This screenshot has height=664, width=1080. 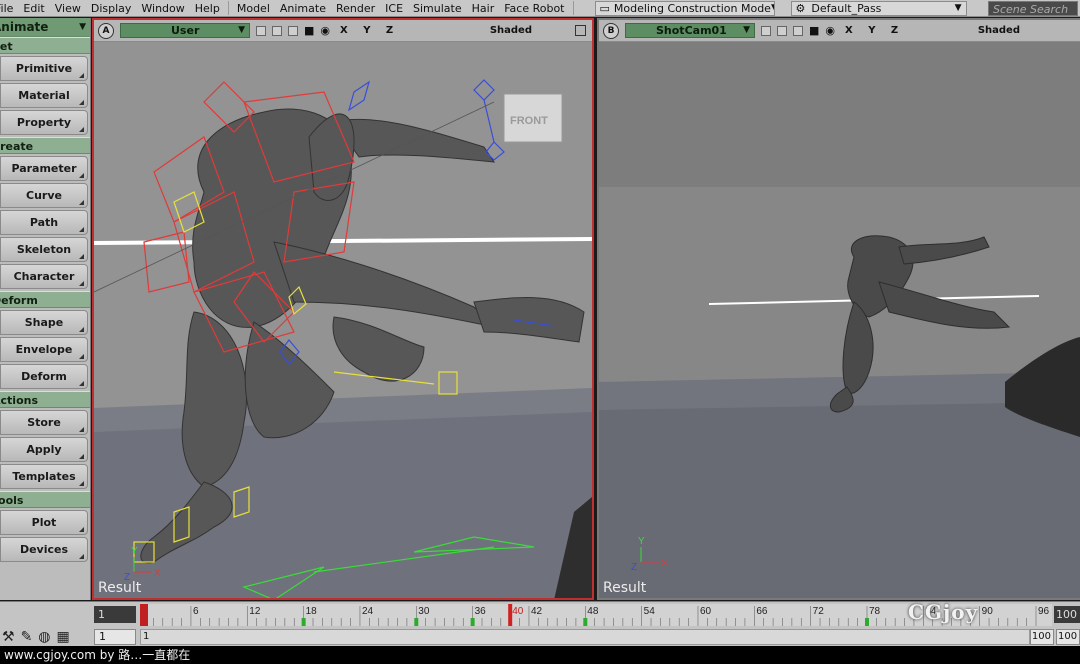 What do you see at coordinates (115, 637) in the screenshot?
I see `timeline-in-field: 1` at bounding box center [115, 637].